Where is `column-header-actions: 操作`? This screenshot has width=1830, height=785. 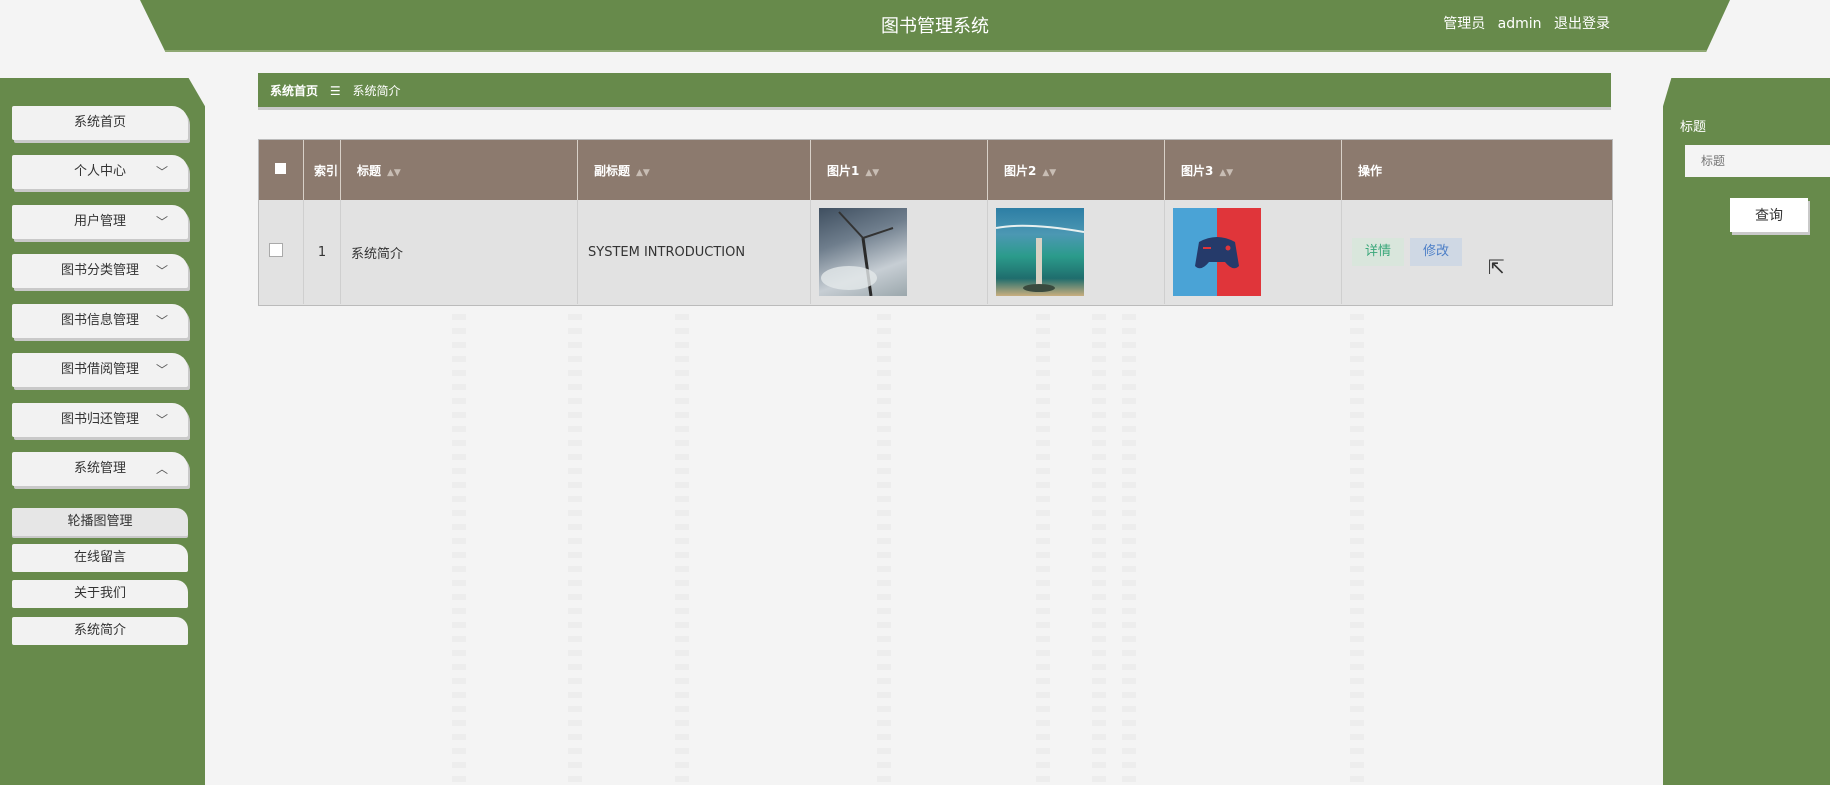 column-header-actions: 操作 is located at coordinates (1476, 170).